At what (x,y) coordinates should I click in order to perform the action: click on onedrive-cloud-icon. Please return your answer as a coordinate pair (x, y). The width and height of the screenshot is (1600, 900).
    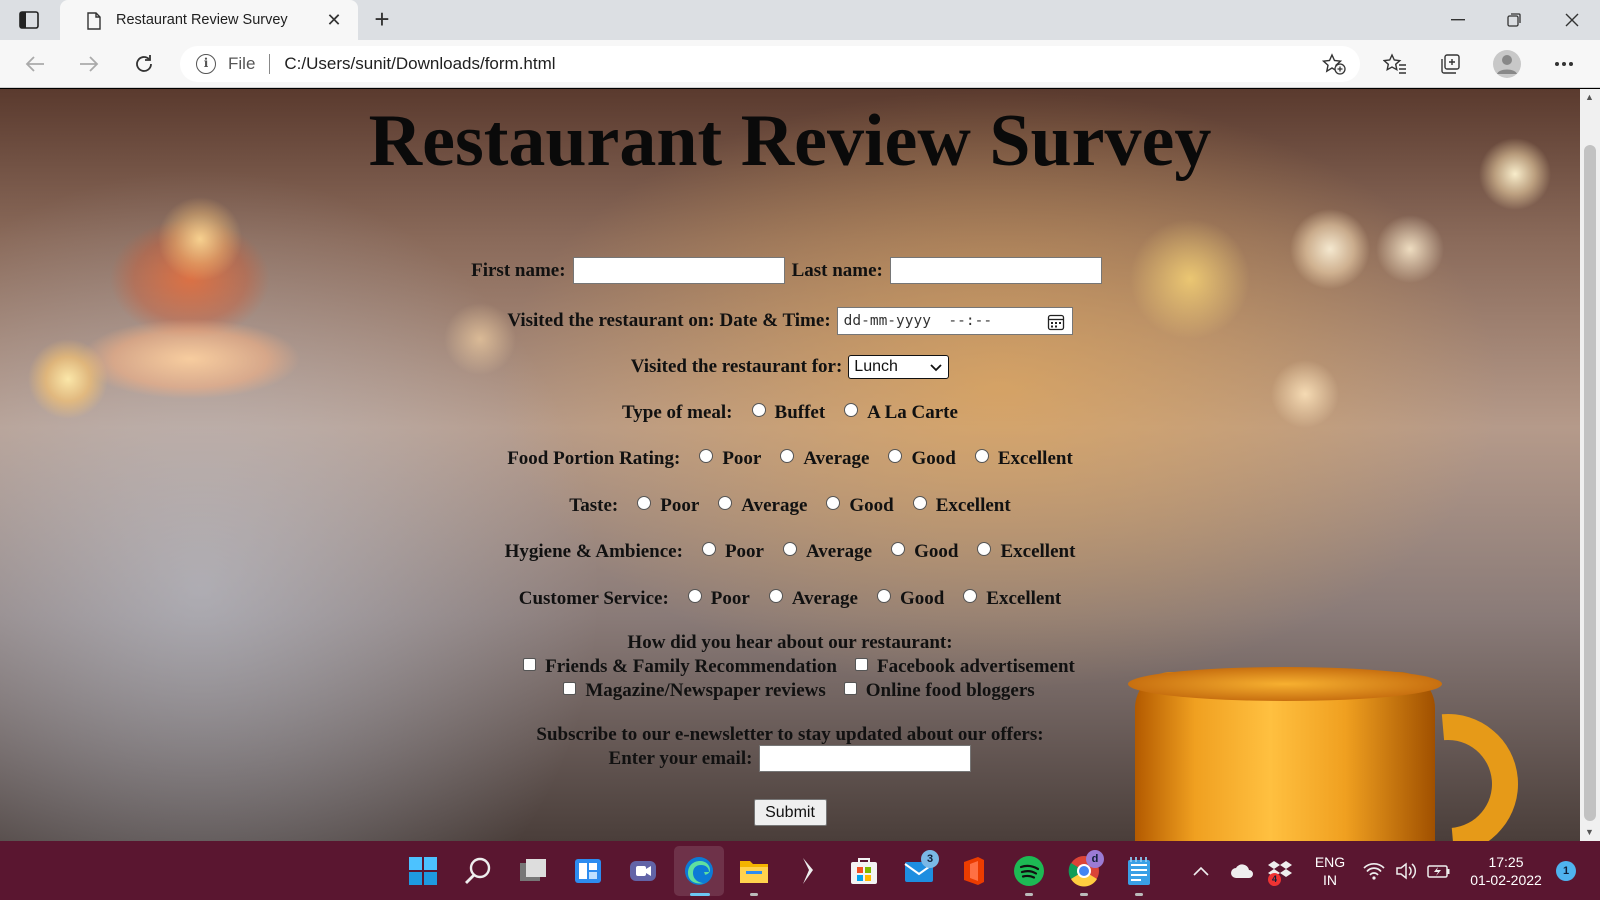
    Looking at the image, I should click on (1242, 871).